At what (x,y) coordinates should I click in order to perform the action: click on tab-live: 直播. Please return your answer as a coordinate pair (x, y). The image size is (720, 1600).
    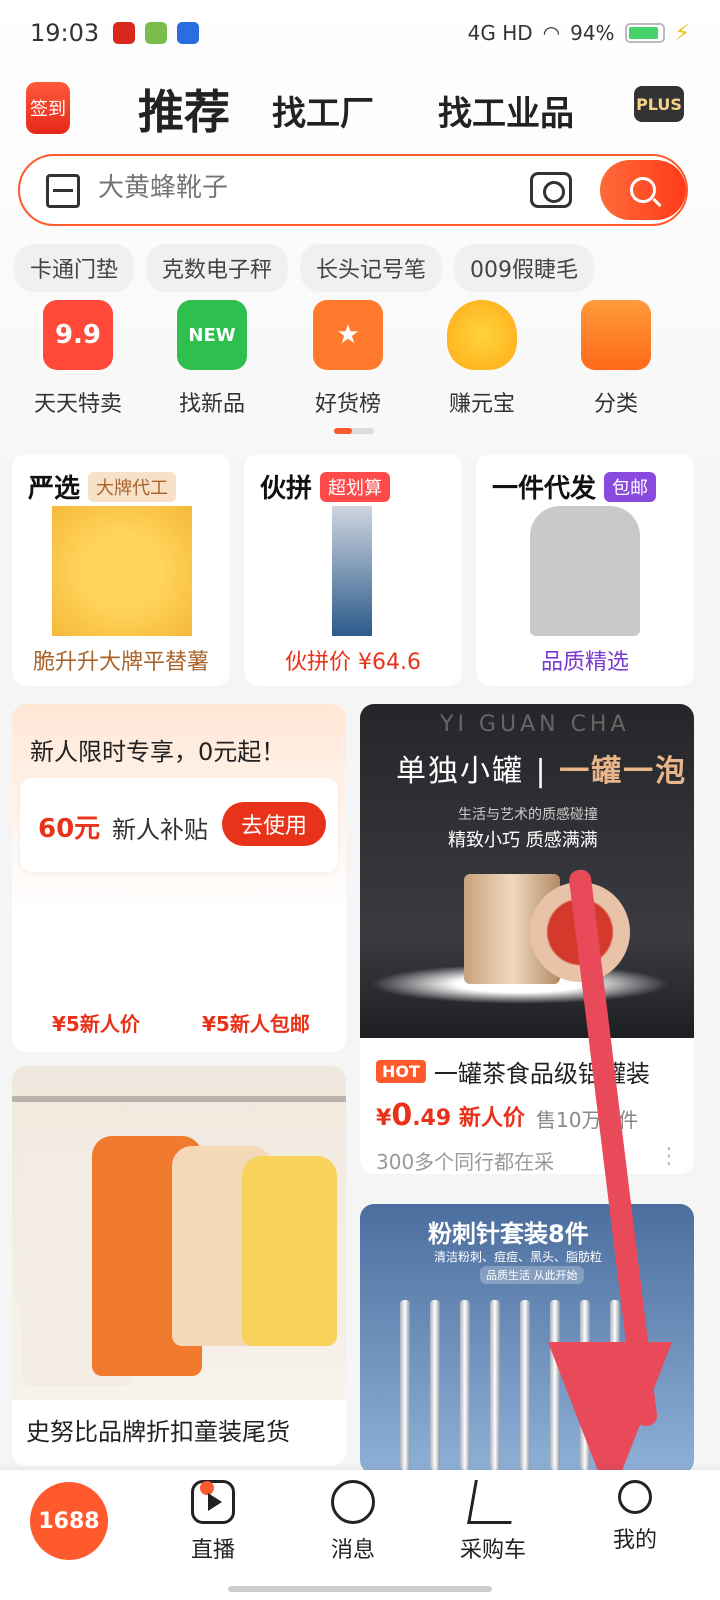
    Looking at the image, I should click on (213, 1522).